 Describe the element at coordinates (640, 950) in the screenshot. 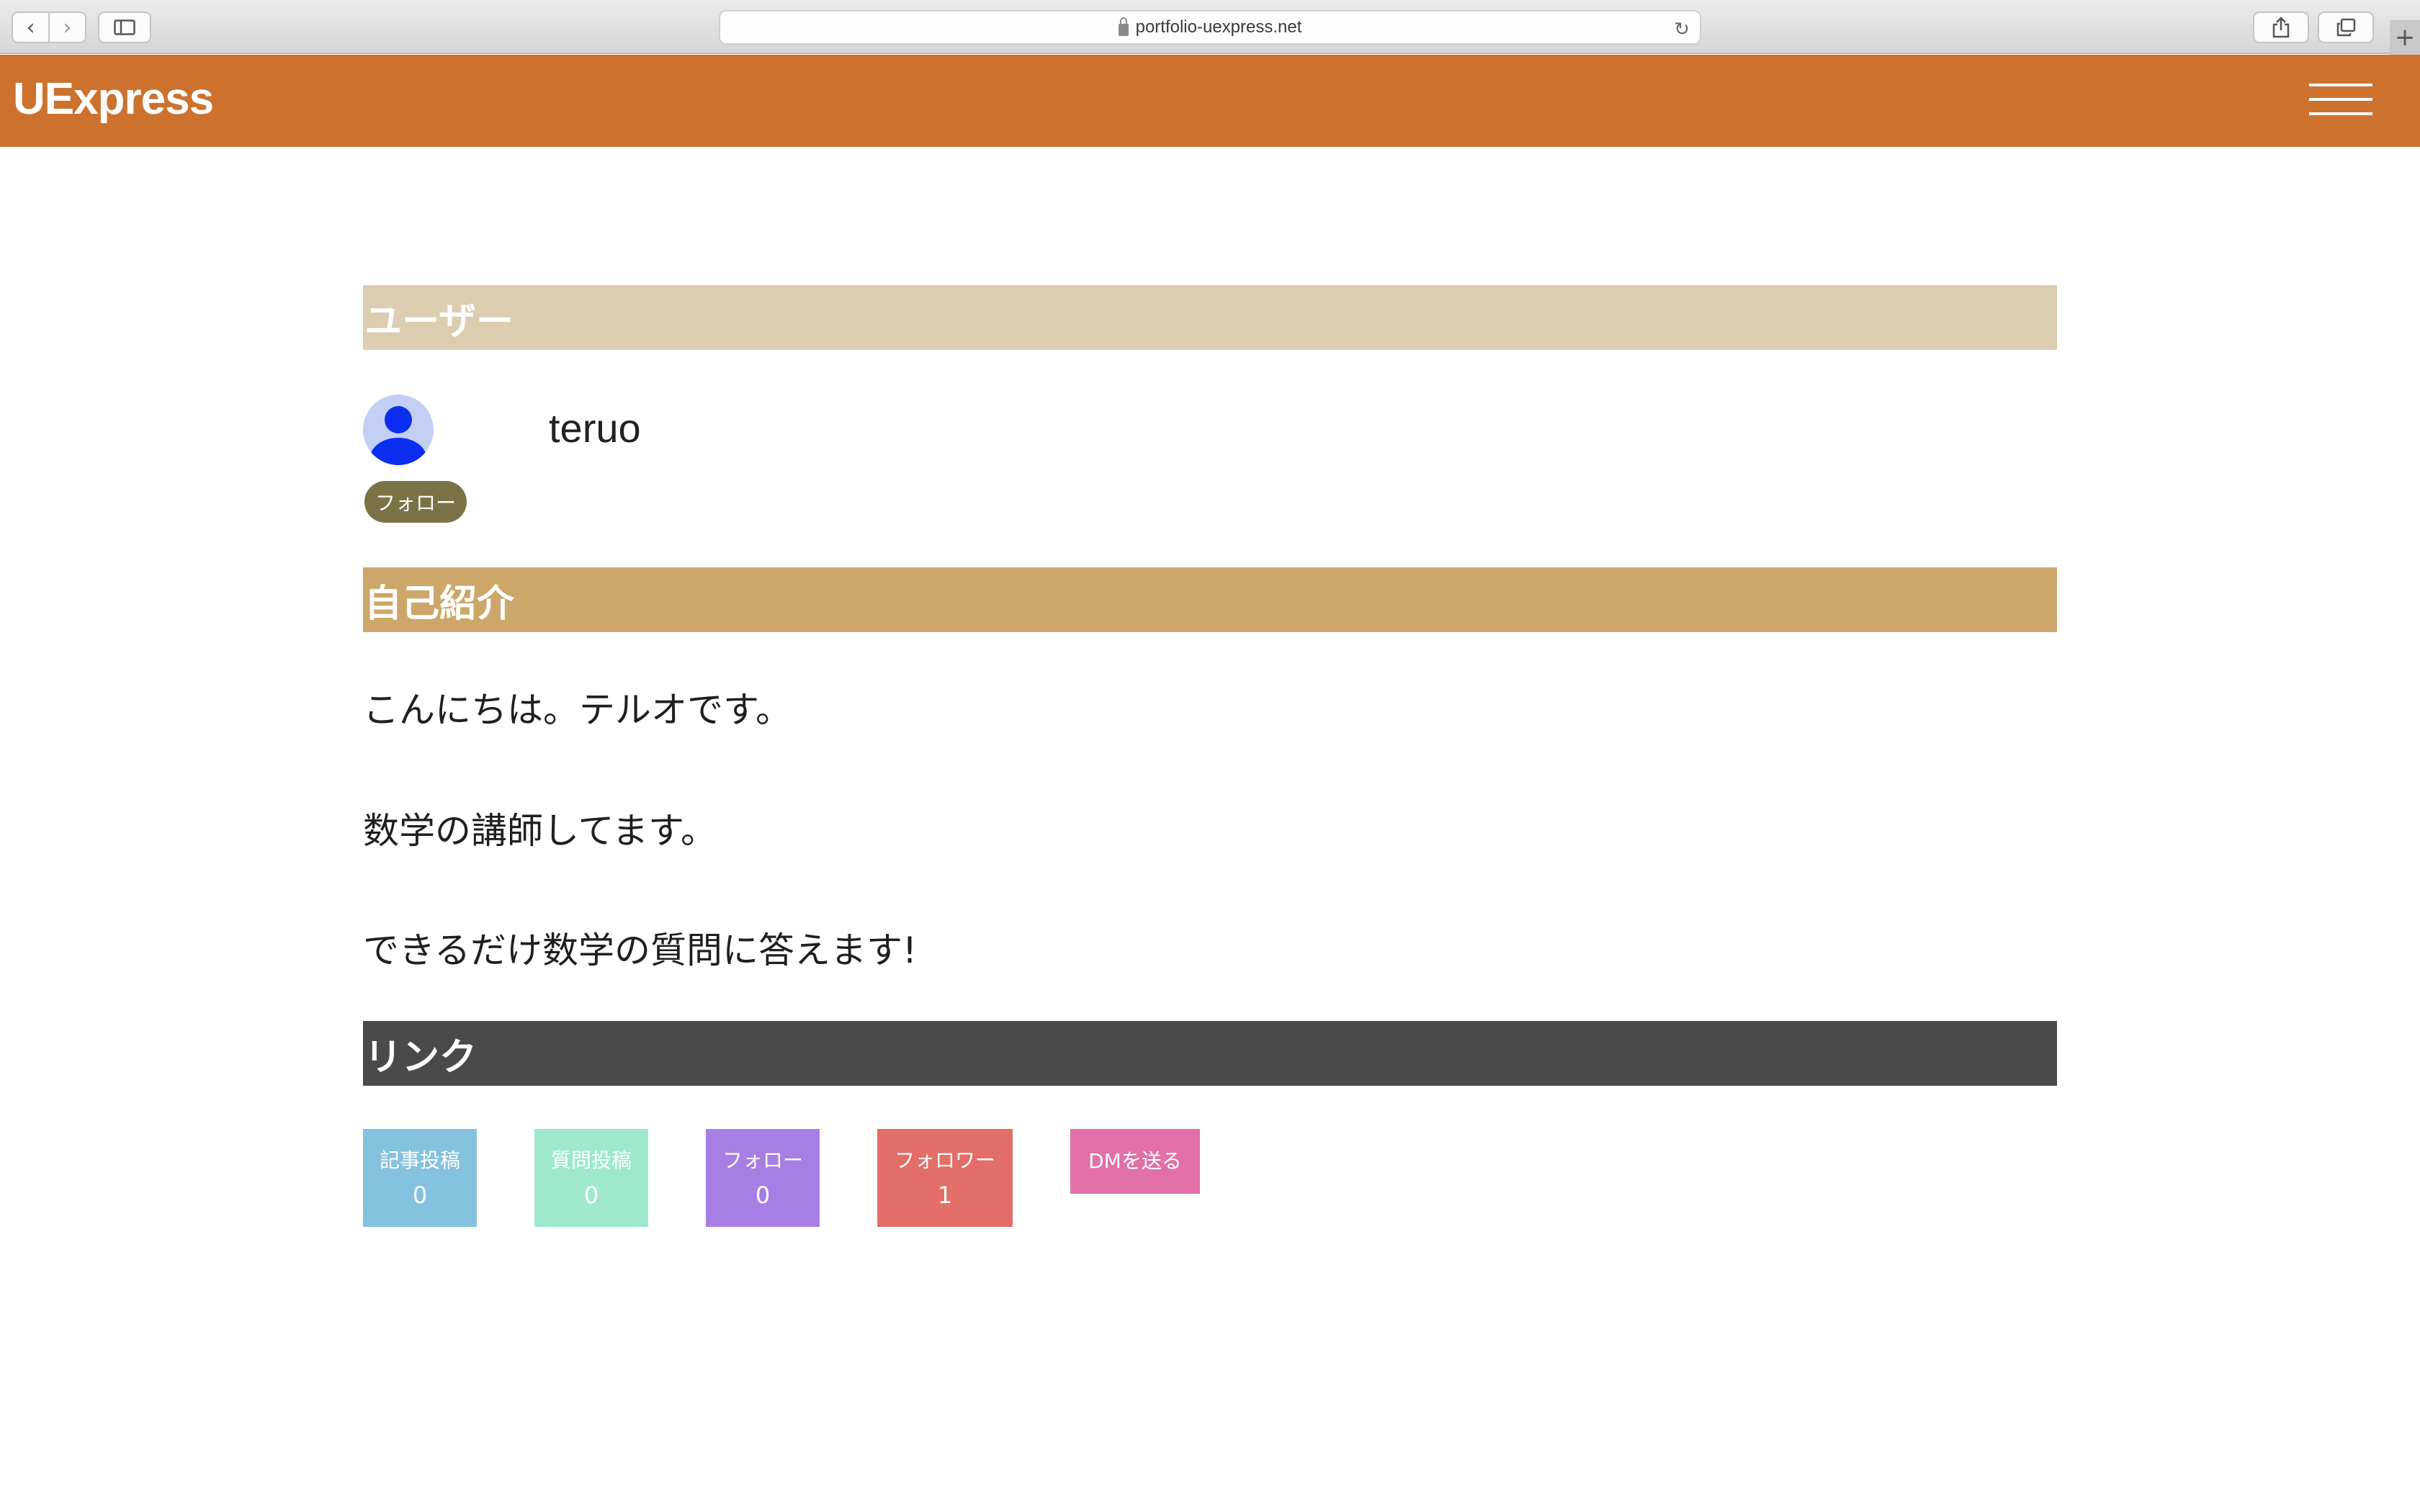

I see `intro-text-line: できるだけ数学の質問に答えます!` at that location.